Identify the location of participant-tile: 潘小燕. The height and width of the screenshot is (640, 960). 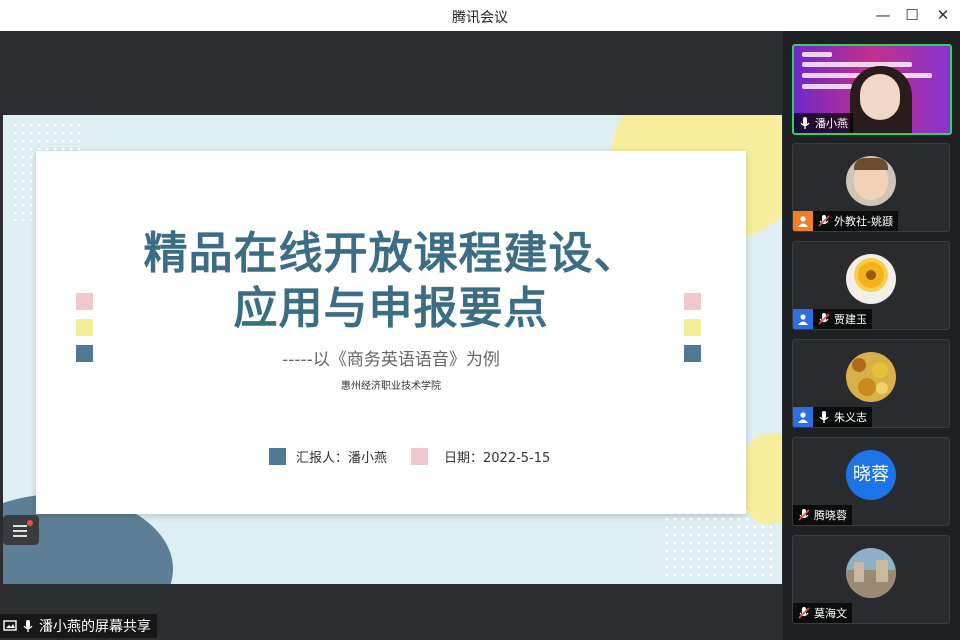
(872, 89).